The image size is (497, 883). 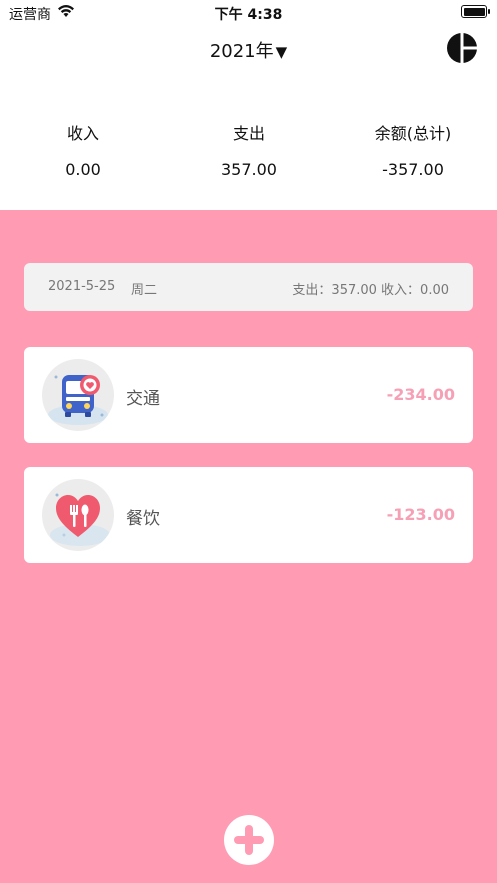 What do you see at coordinates (83, 149) in the screenshot?
I see `income-summary: 收入 0.00` at bounding box center [83, 149].